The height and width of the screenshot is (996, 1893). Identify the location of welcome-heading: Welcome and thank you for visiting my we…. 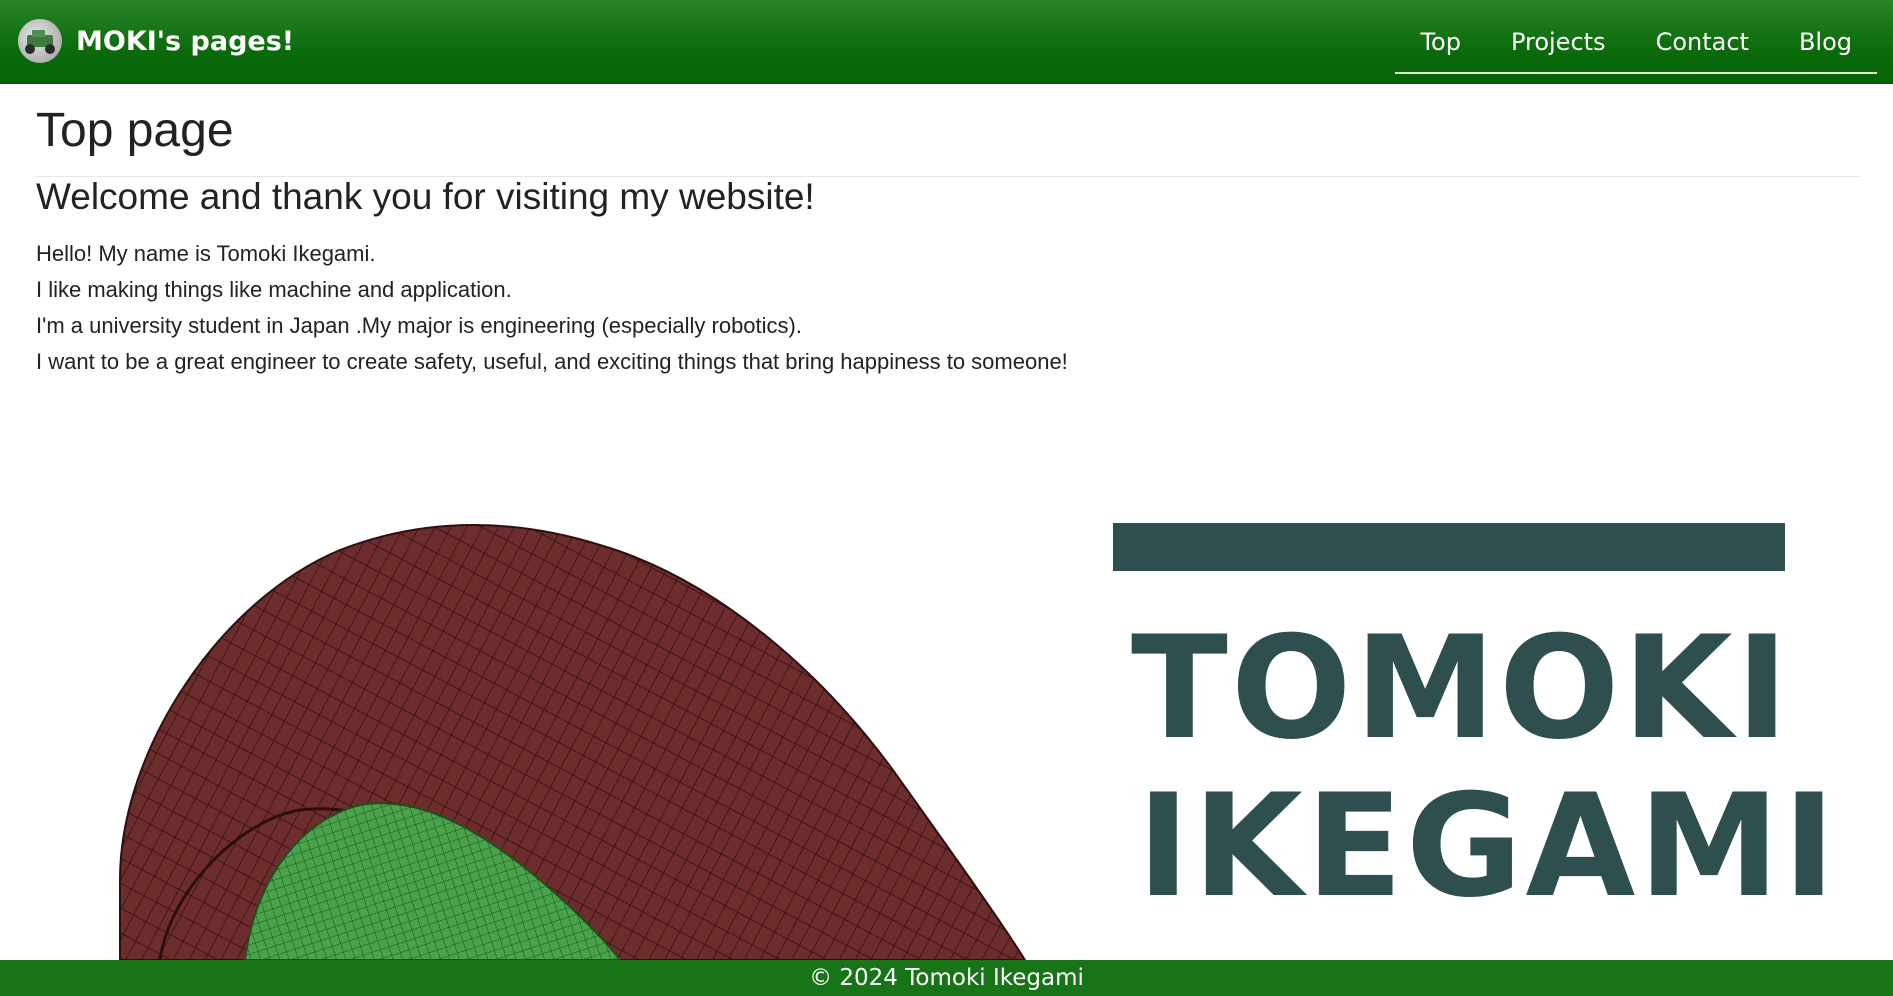
(425, 196).